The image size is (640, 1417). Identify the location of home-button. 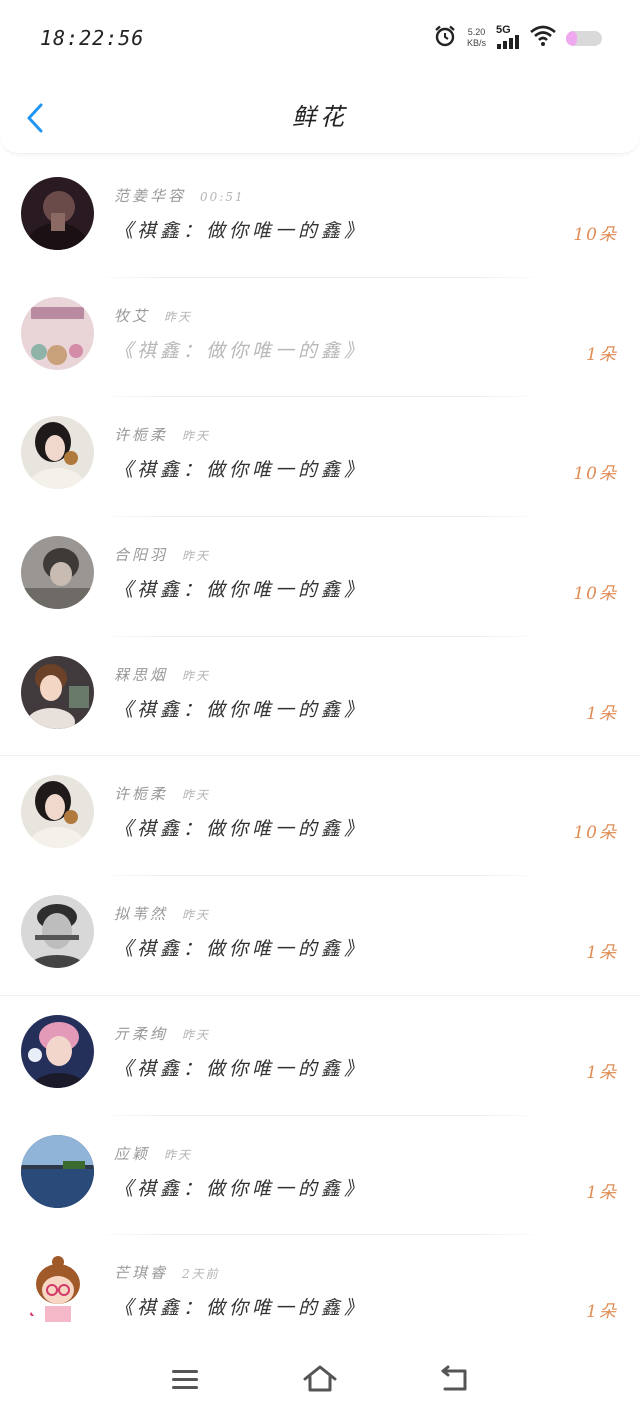
(320, 1379).